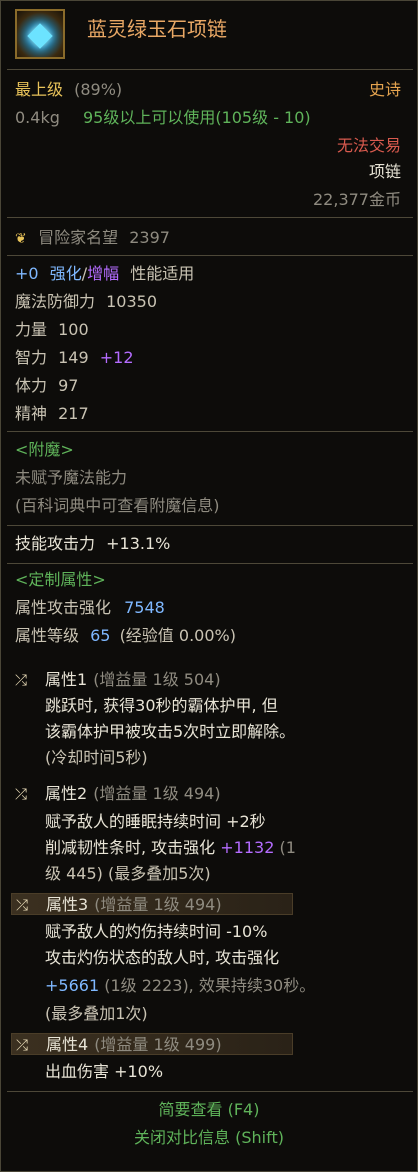 This screenshot has width=418, height=1172. Describe the element at coordinates (52, 413) in the screenshot. I see `stat-spi: 精神 217` at that location.